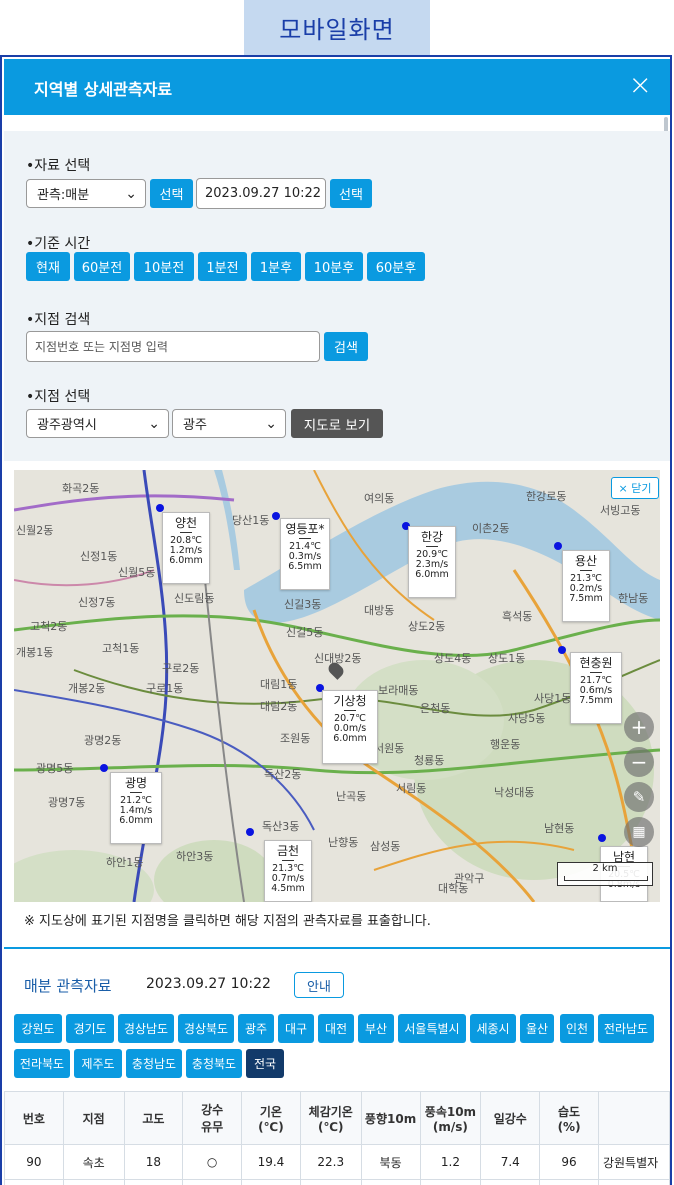 Image resolution: width=674 pixels, height=1185 pixels. What do you see at coordinates (173, 346) in the screenshot?
I see `station-search-input: 지점번호 또는 지점명 입력` at bounding box center [173, 346].